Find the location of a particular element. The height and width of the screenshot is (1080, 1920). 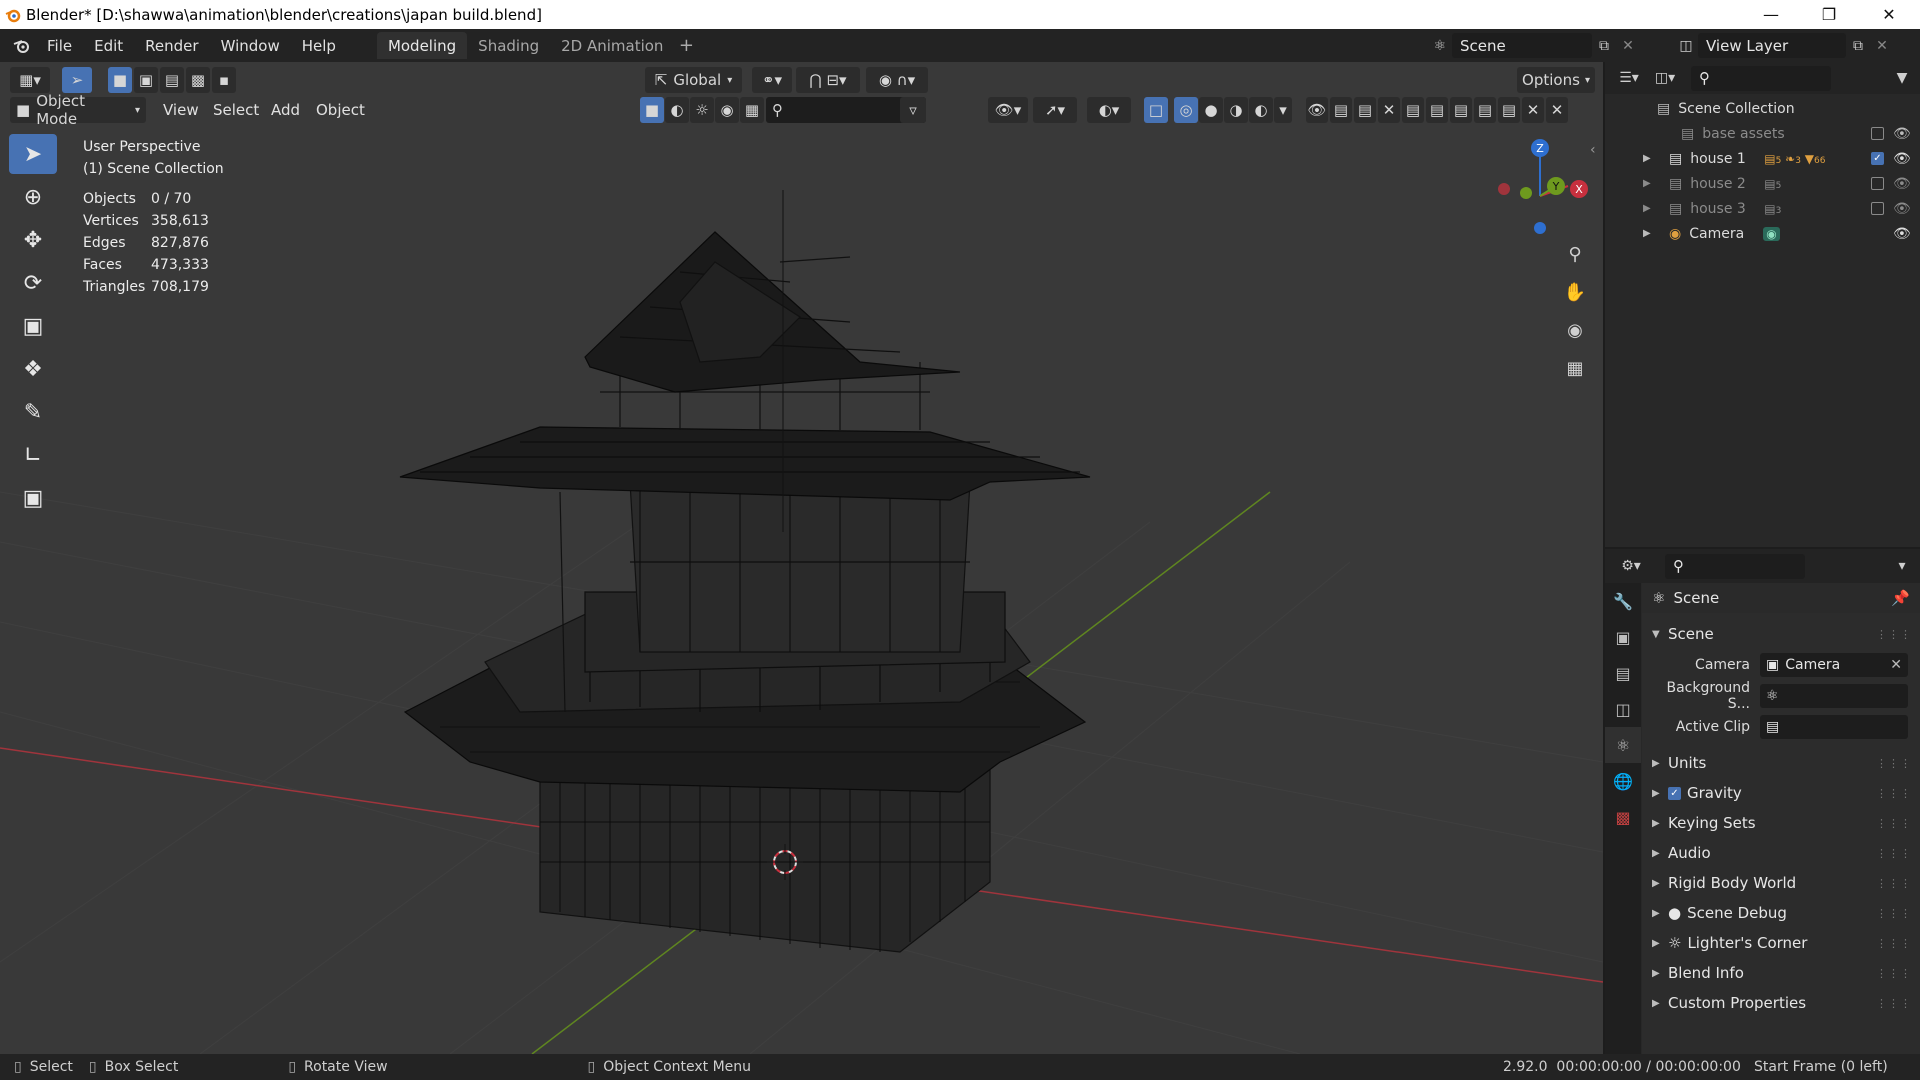

new-view-layer-icon: ⧉ is located at coordinates (1858, 46).